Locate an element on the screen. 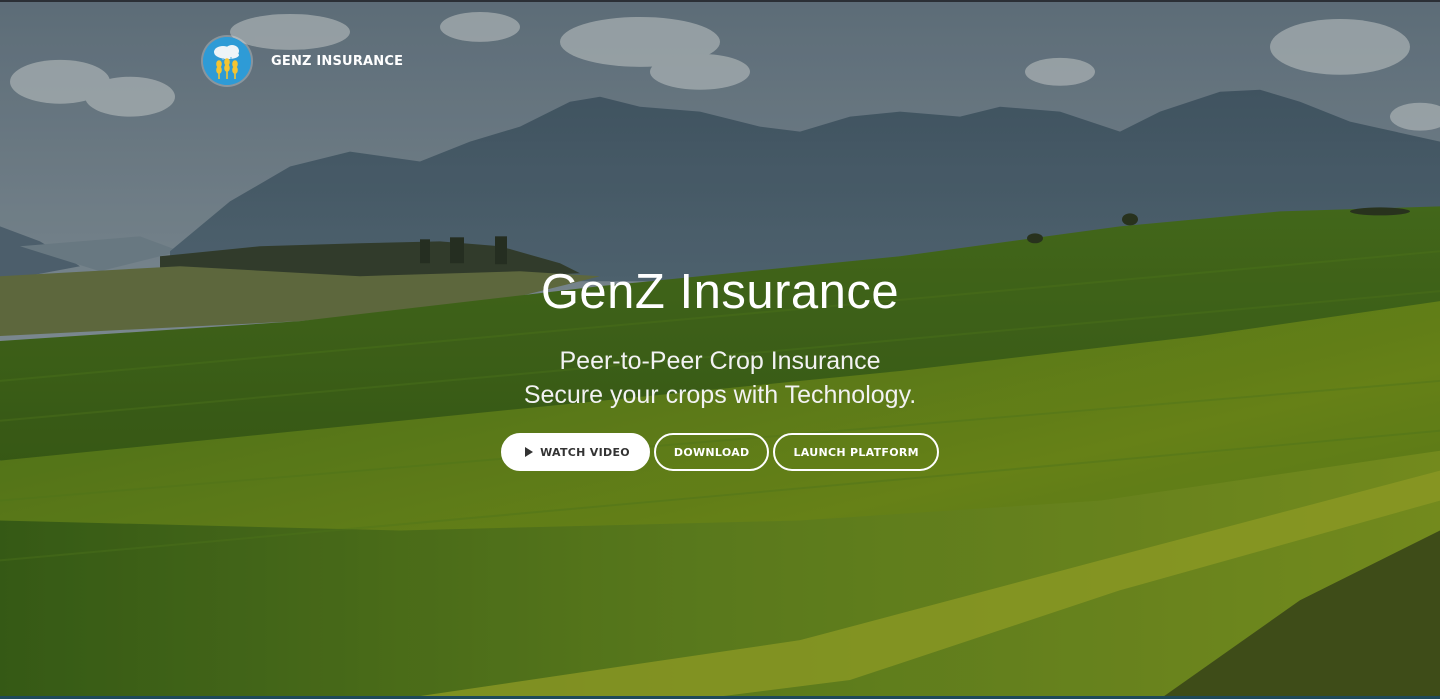 This screenshot has height=699, width=1440. download-label: DOWNLOAD is located at coordinates (711, 452).